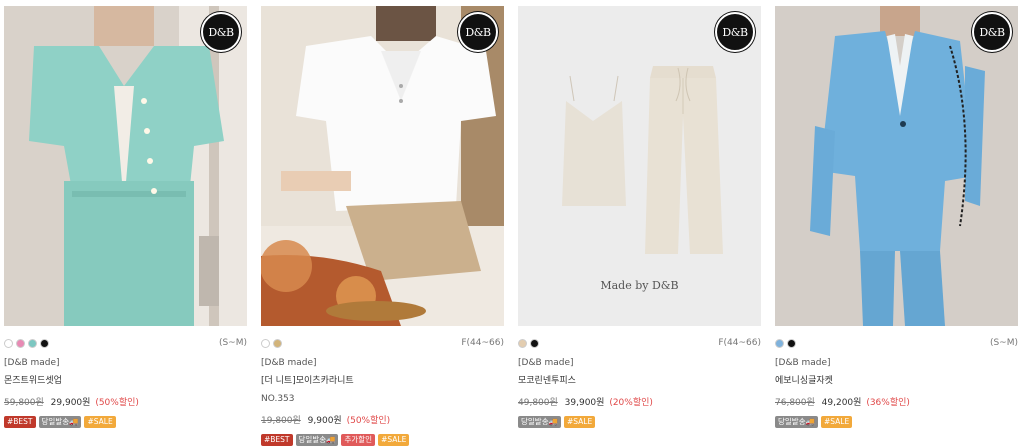  I want to click on product-tags: #BEST 당일발송🚚 #SALE, so click(125, 422).